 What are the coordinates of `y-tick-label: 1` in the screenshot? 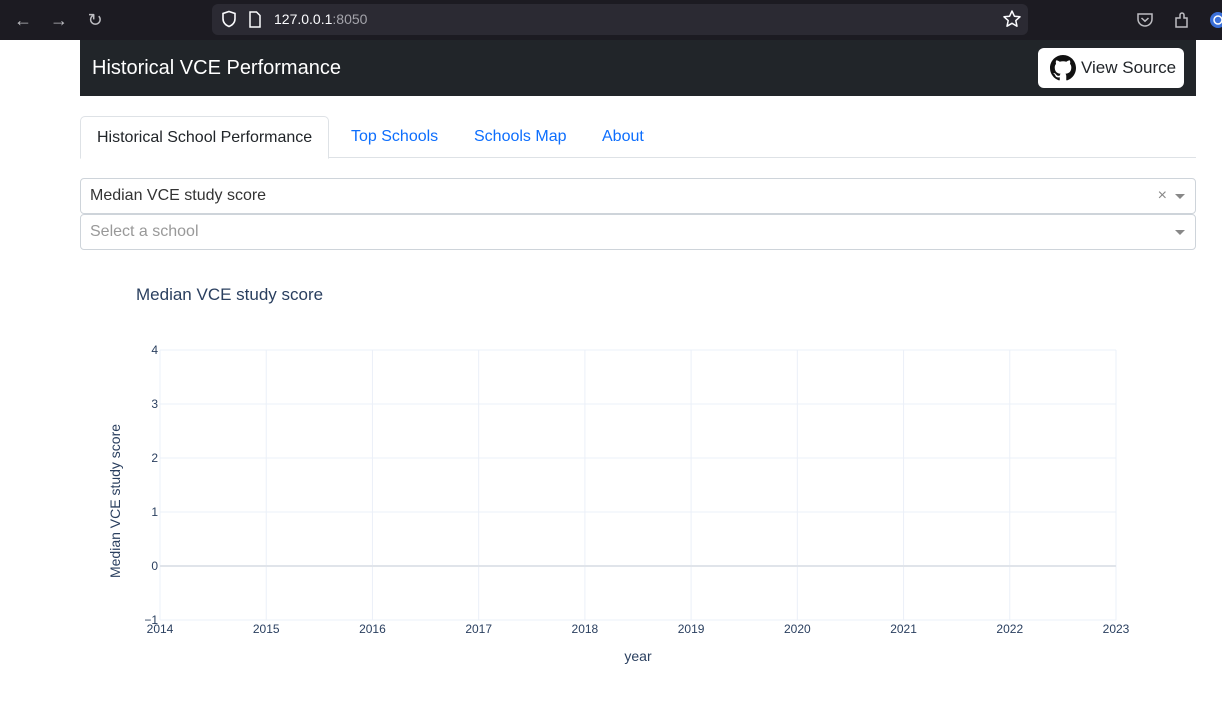 It's located at (154, 512).